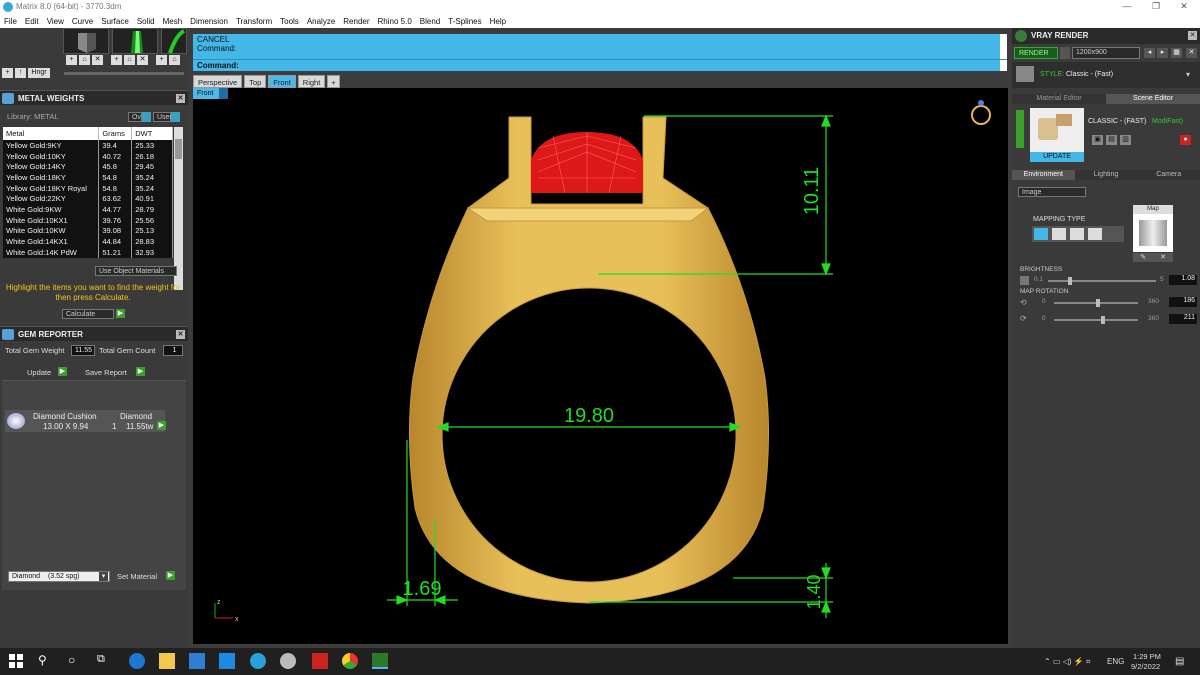 The height and width of the screenshot is (675, 1200). Describe the element at coordinates (1020, 129) in the screenshot. I see `scene-side-toggle` at that location.